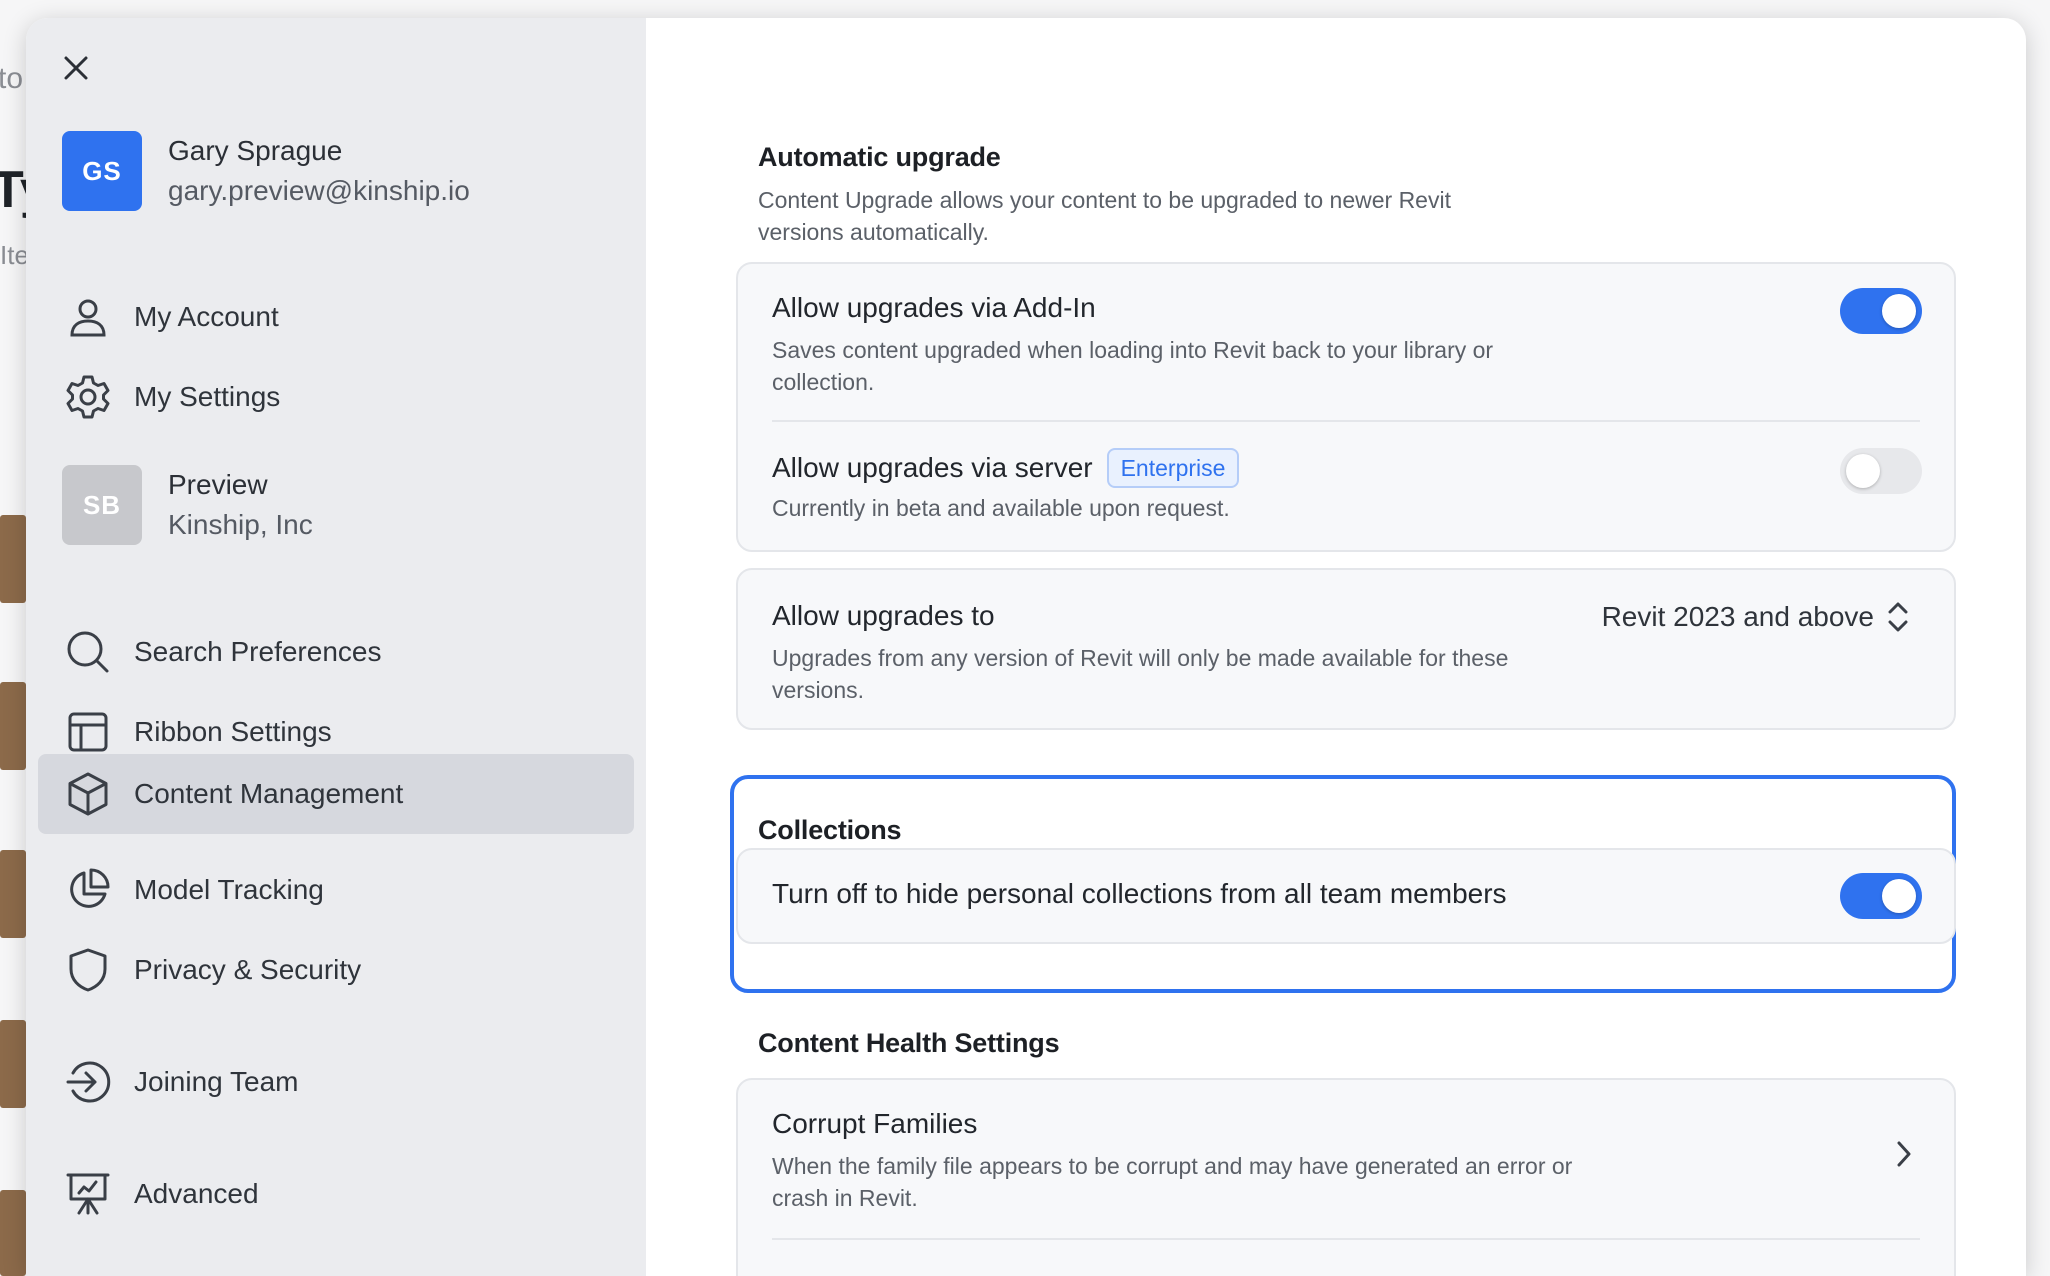  What do you see at coordinates (88, 317) in the screenshot?
I see `person-icon` at bounding box center [88, 317].